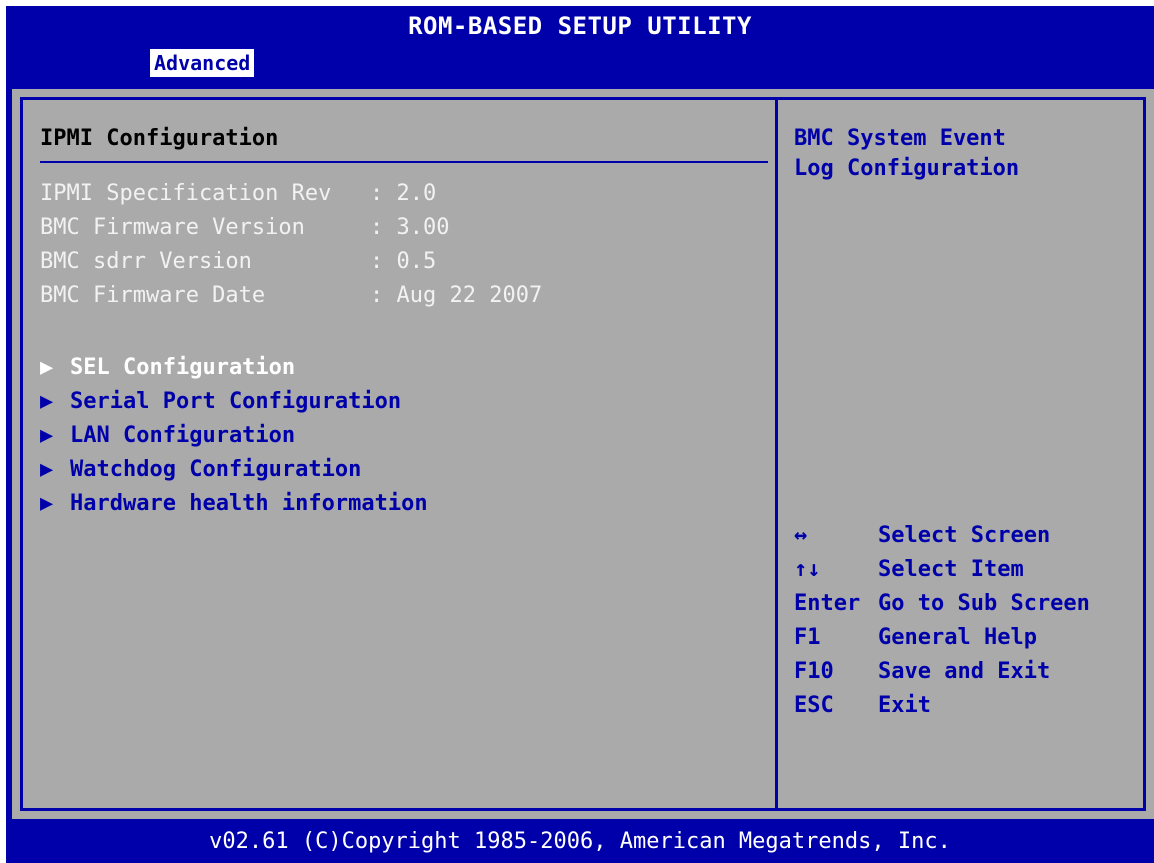 The width and height of the screenshot is (1154, 863). I want to click on info-value: : 0.5, so click(403, 261).